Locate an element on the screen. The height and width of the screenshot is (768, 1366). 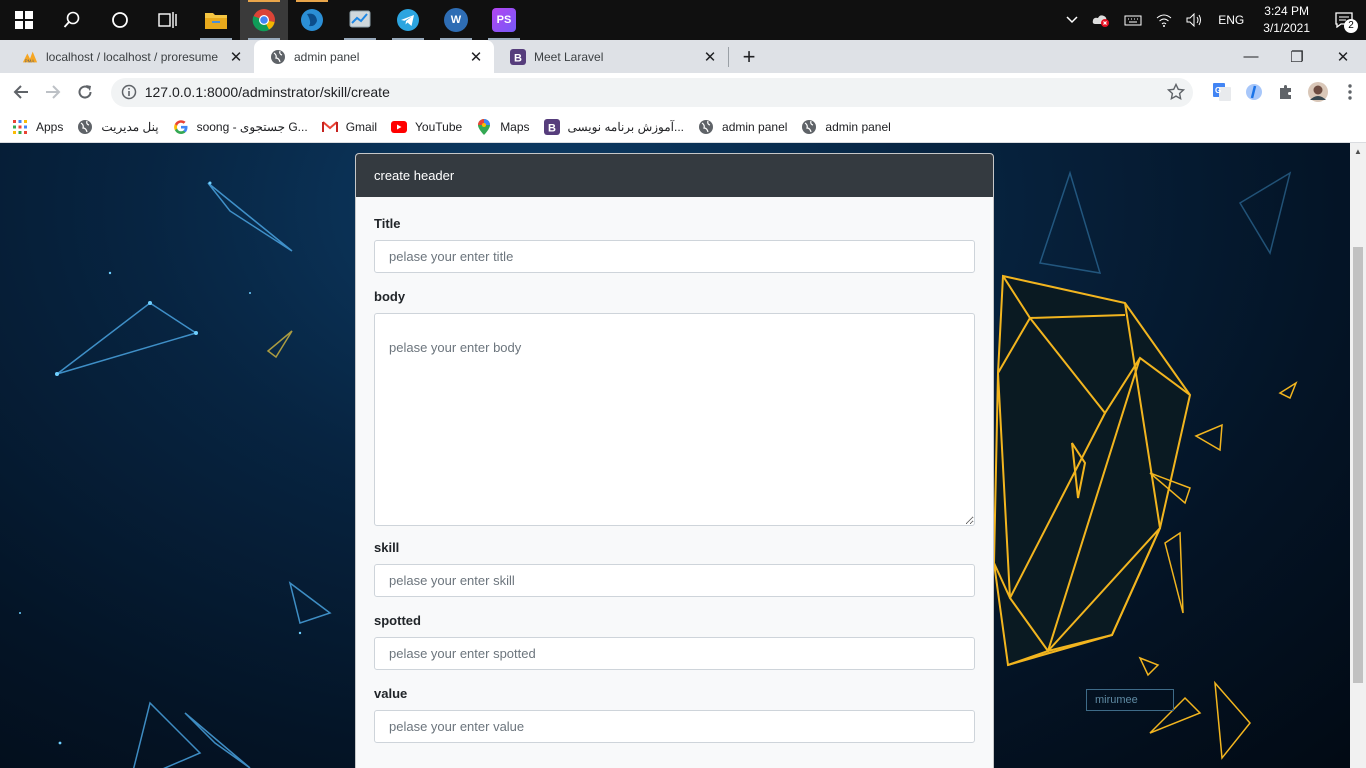
bootstrap-icon: B is located at coordinates (518, 56).